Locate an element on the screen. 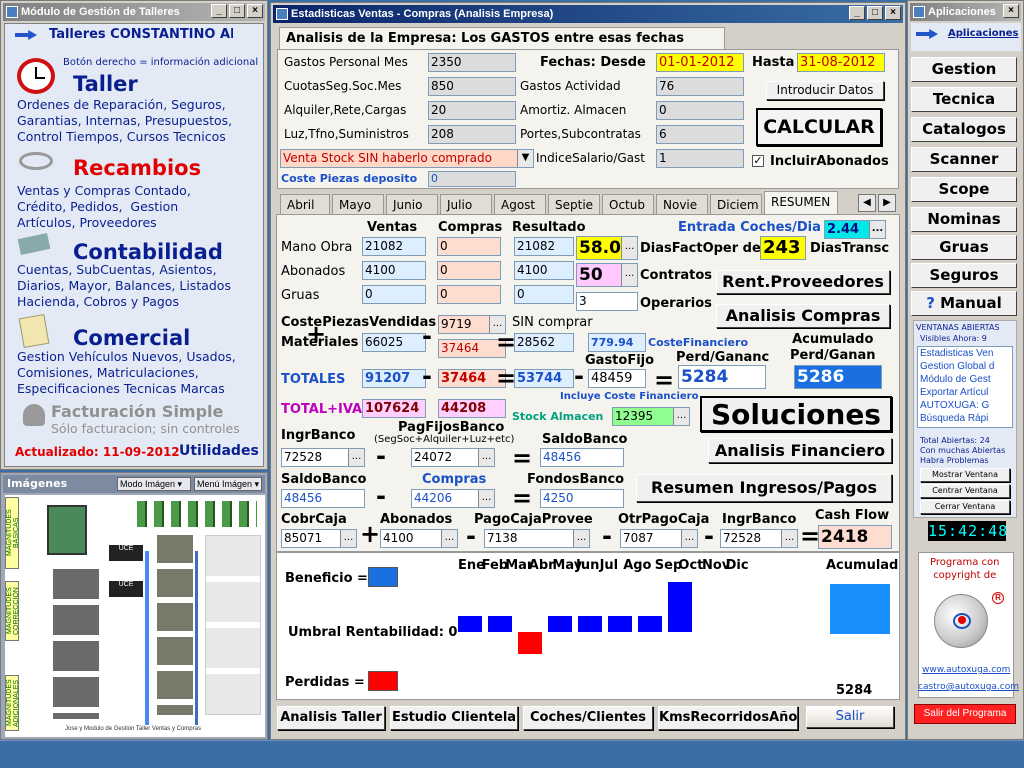 The image size is (1024, 768). totales-resultado: 53744 is located at coordinates (544, 378).